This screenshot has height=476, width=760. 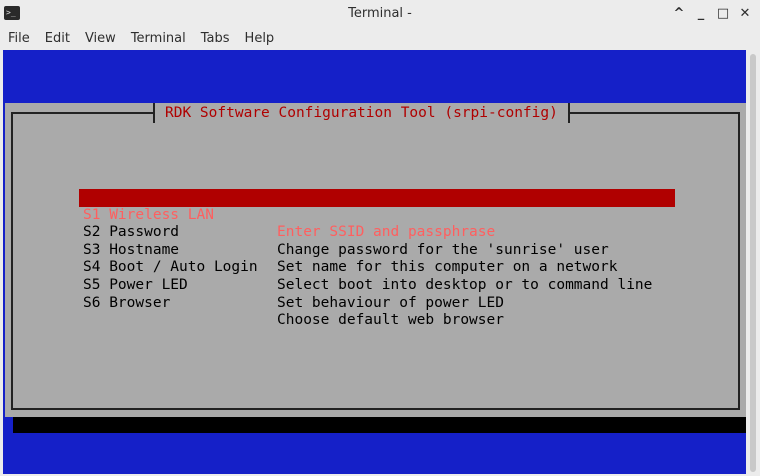 I want to click on terminal-scrollbar, so click(x=753, y=263).